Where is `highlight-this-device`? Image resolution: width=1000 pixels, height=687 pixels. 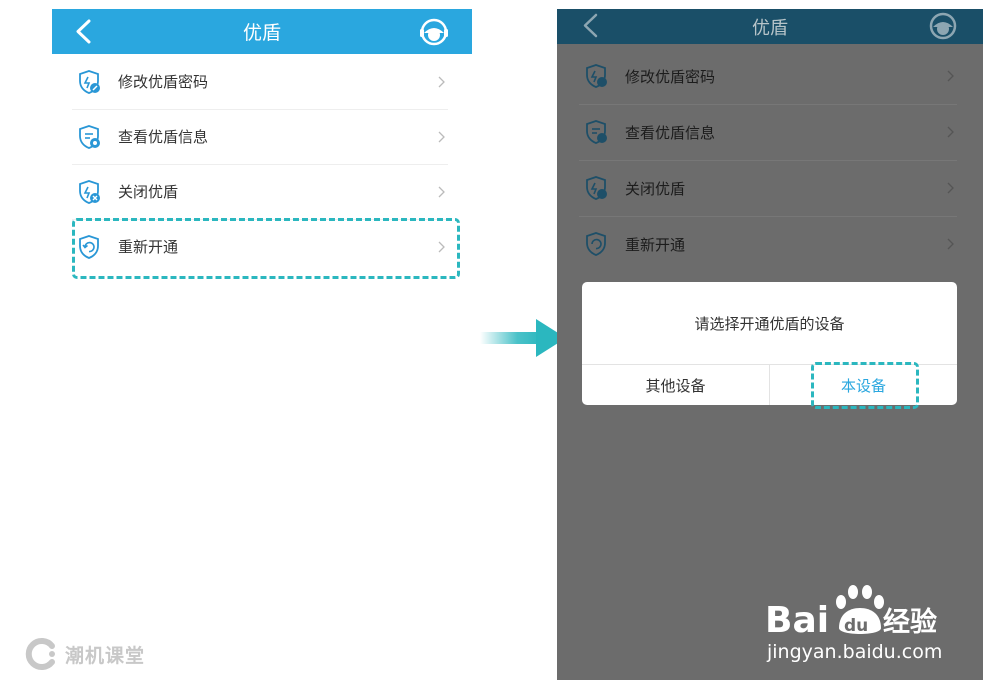 highlight-this-device is located at coordinates (865, 385).